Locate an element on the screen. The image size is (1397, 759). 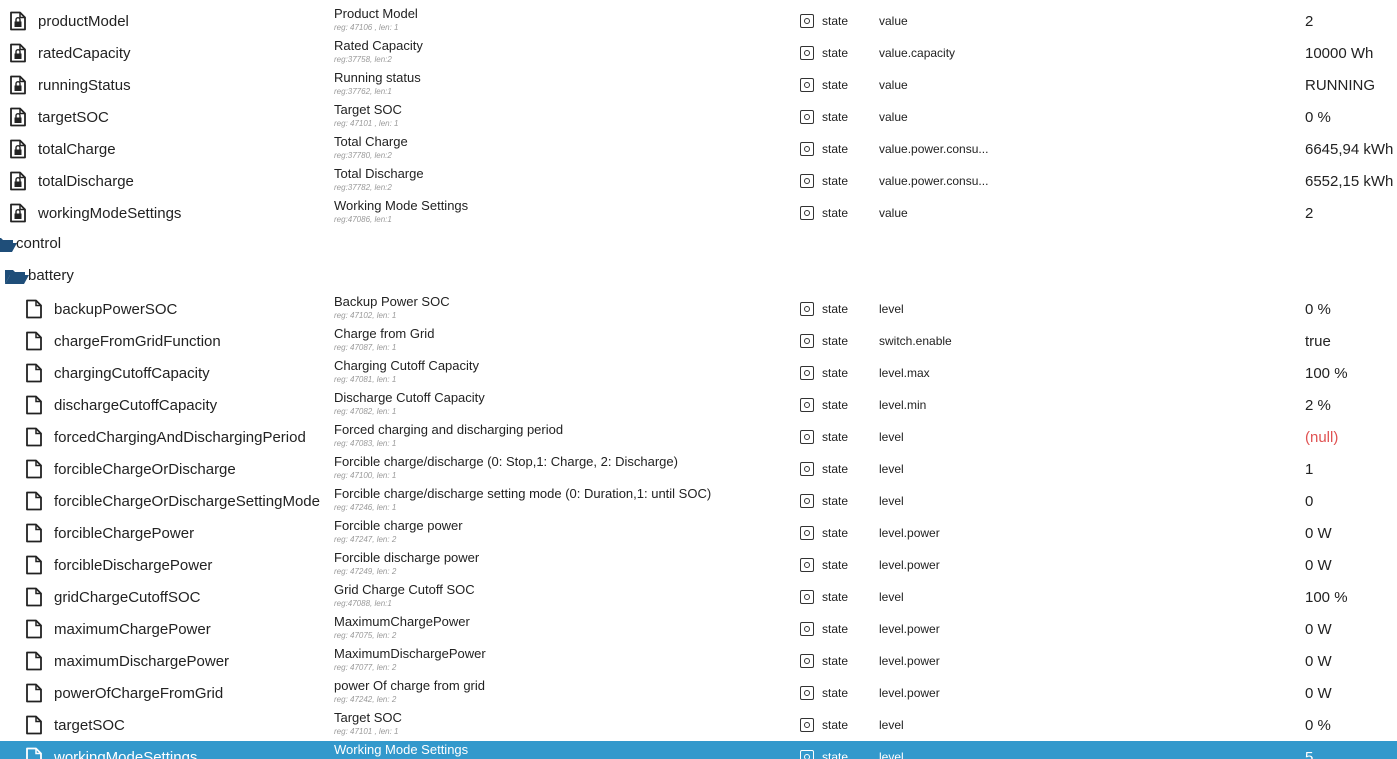
object-value: 10000 Wh is located at coordinates (1339, 53).